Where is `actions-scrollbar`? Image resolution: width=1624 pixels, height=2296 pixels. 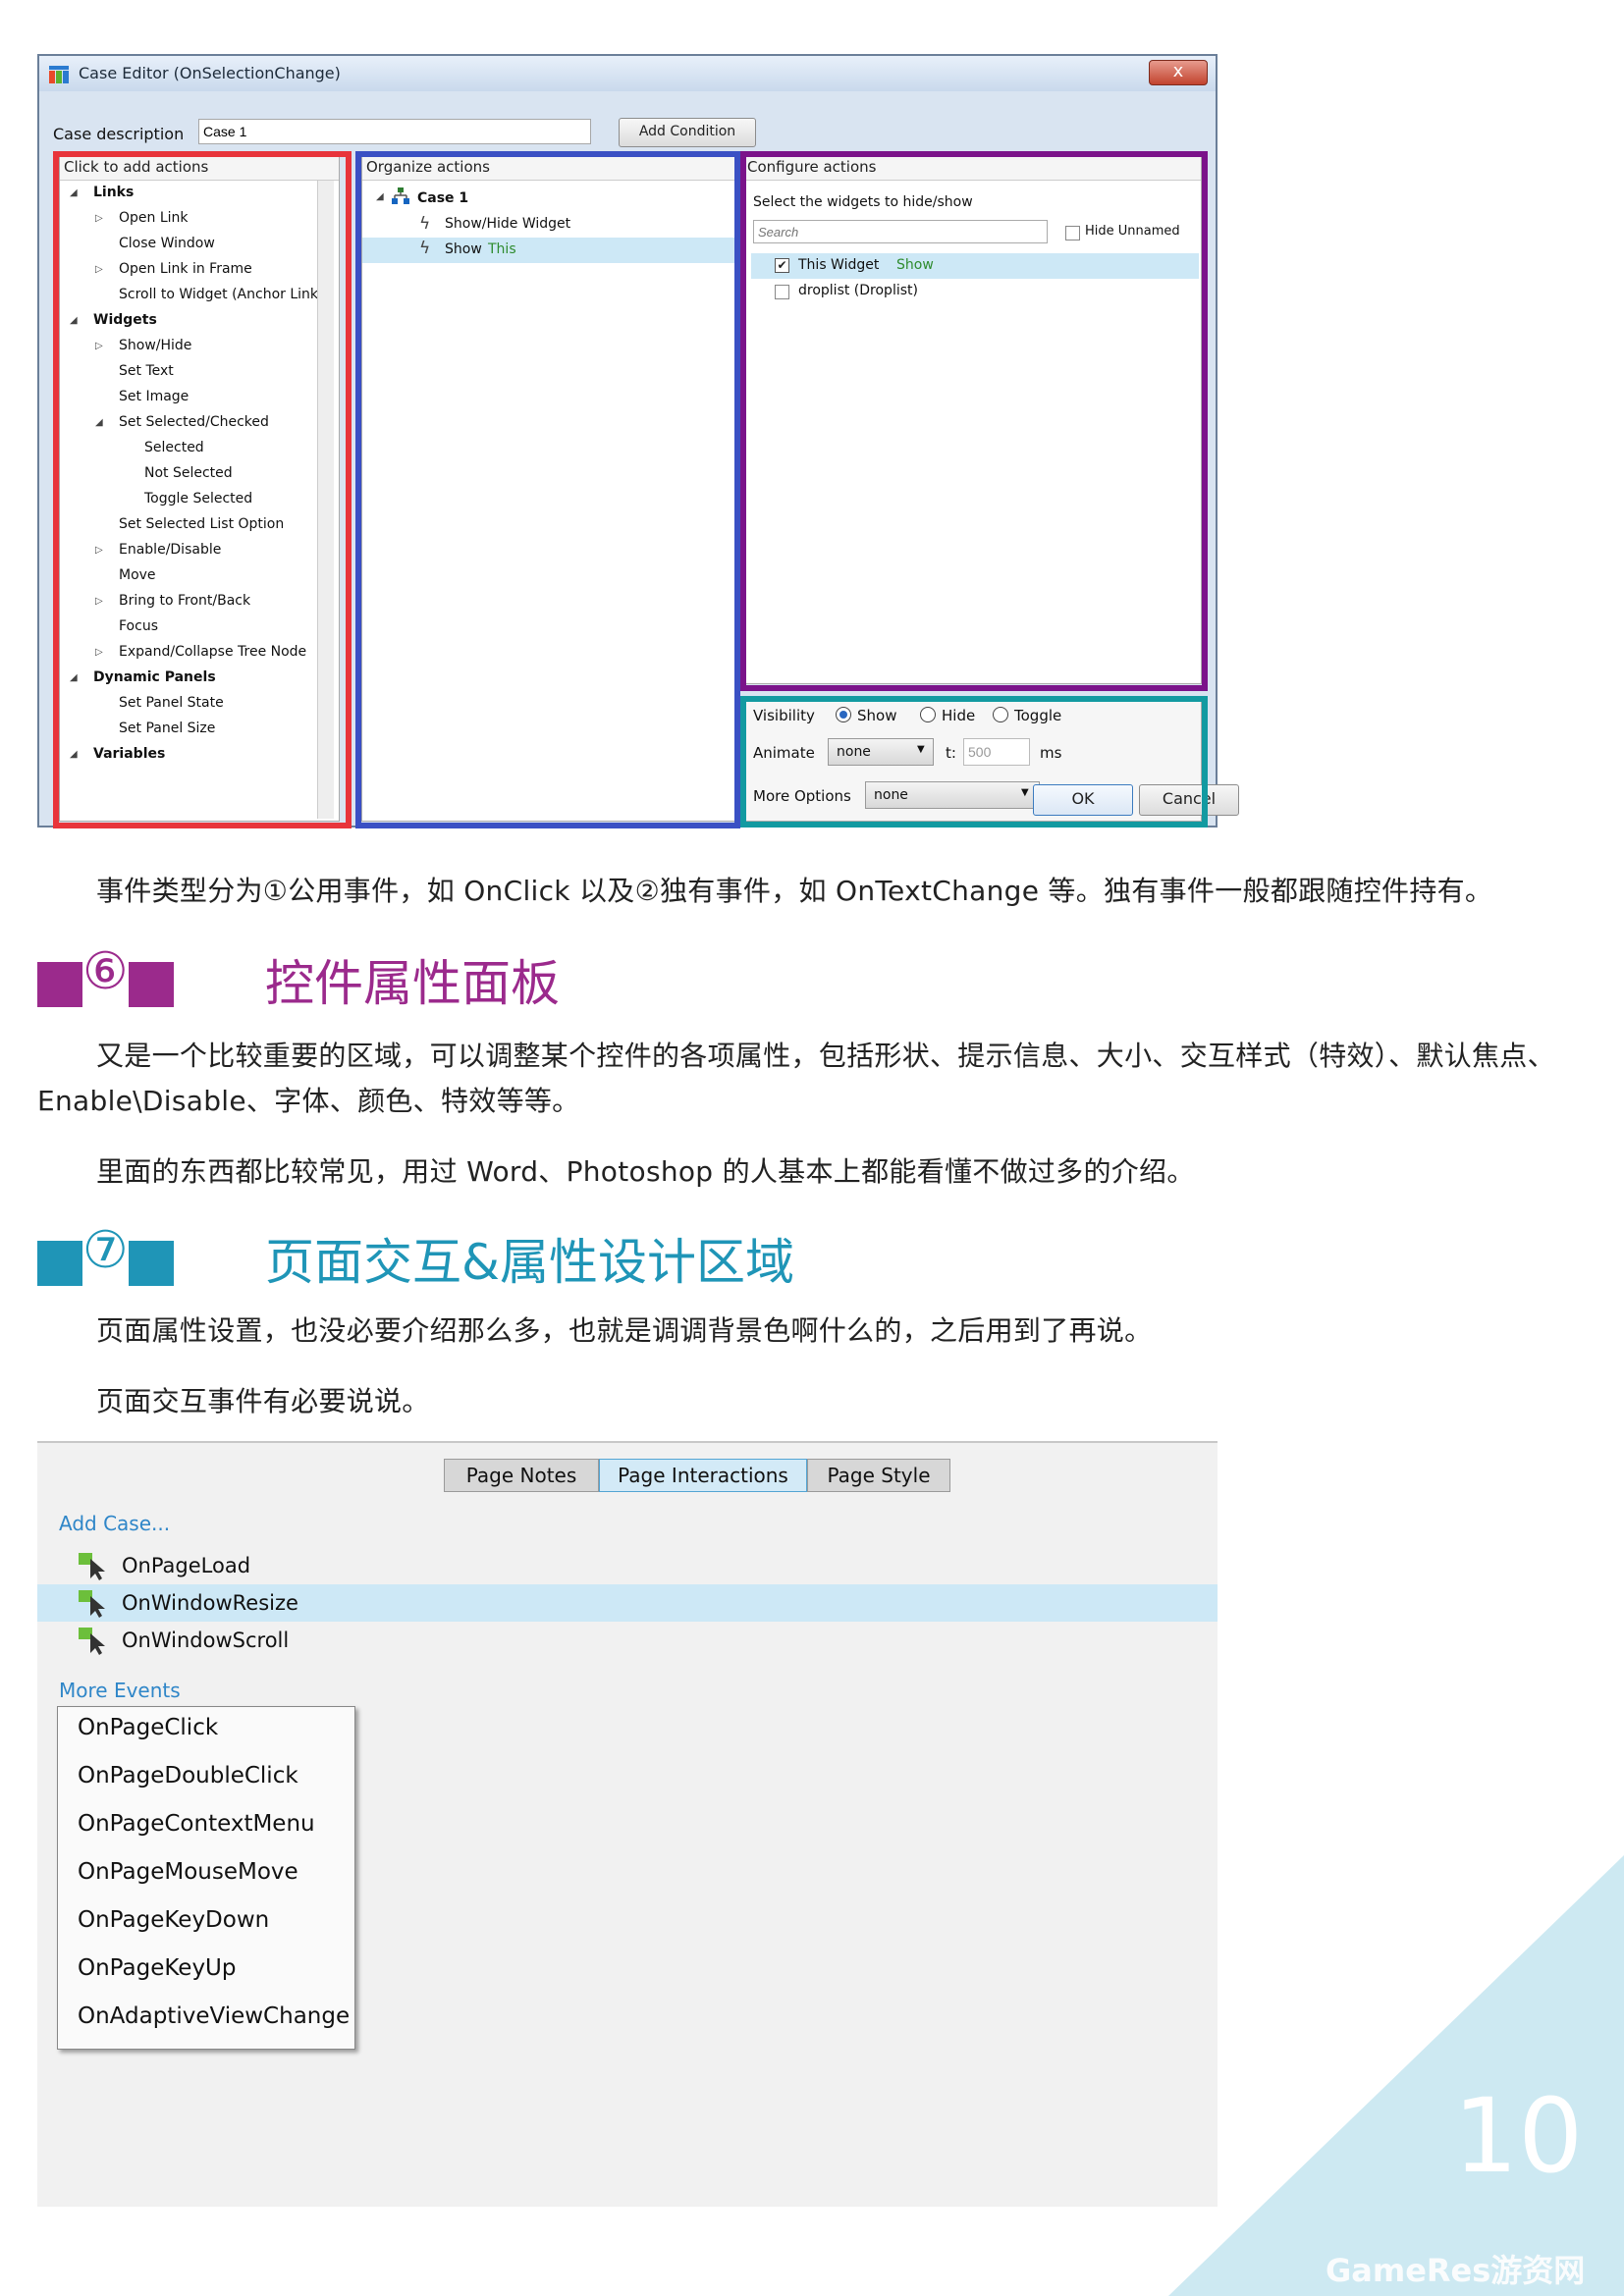 actions-scrollbar is located at coordinates (325, 500).